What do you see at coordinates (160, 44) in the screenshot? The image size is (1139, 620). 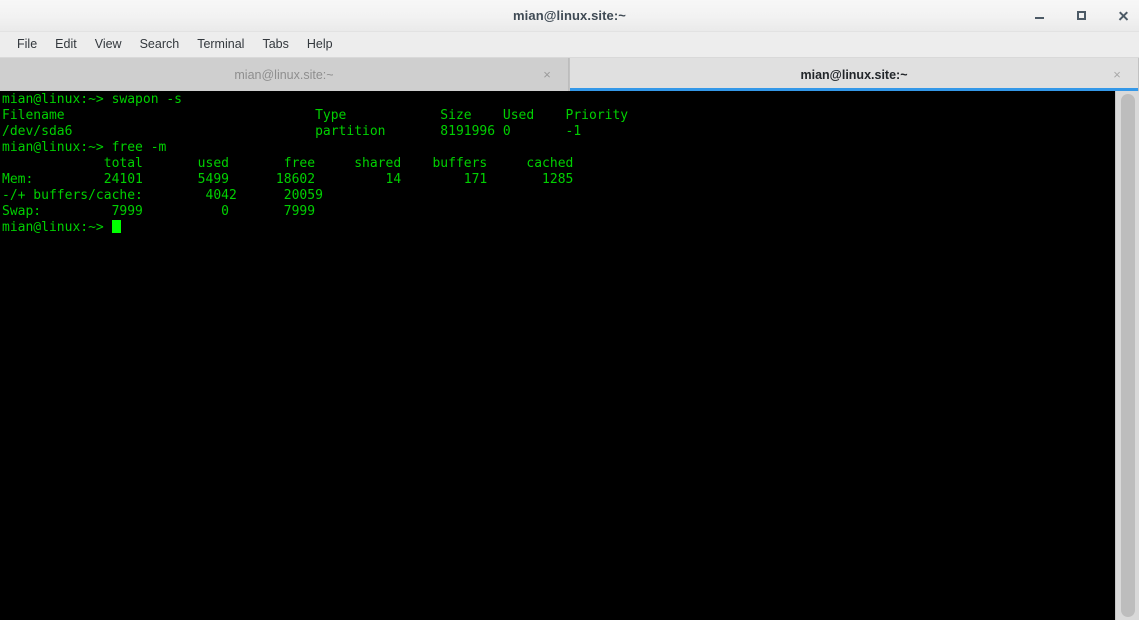 I see `menu-item-search: Search` at bounding box center [160, 44].